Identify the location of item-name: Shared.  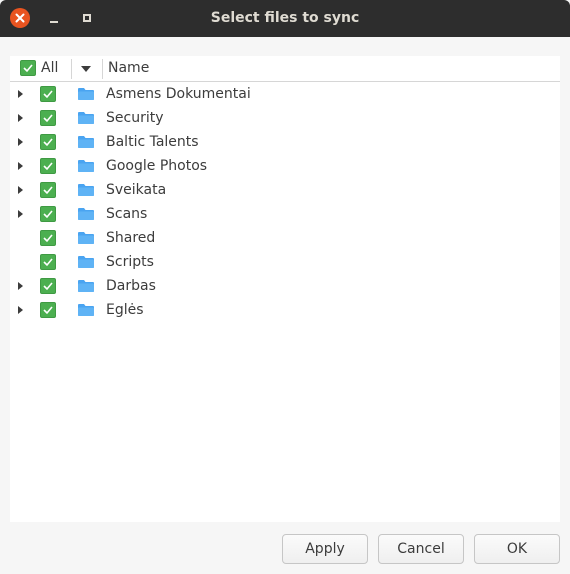
(131, 238).